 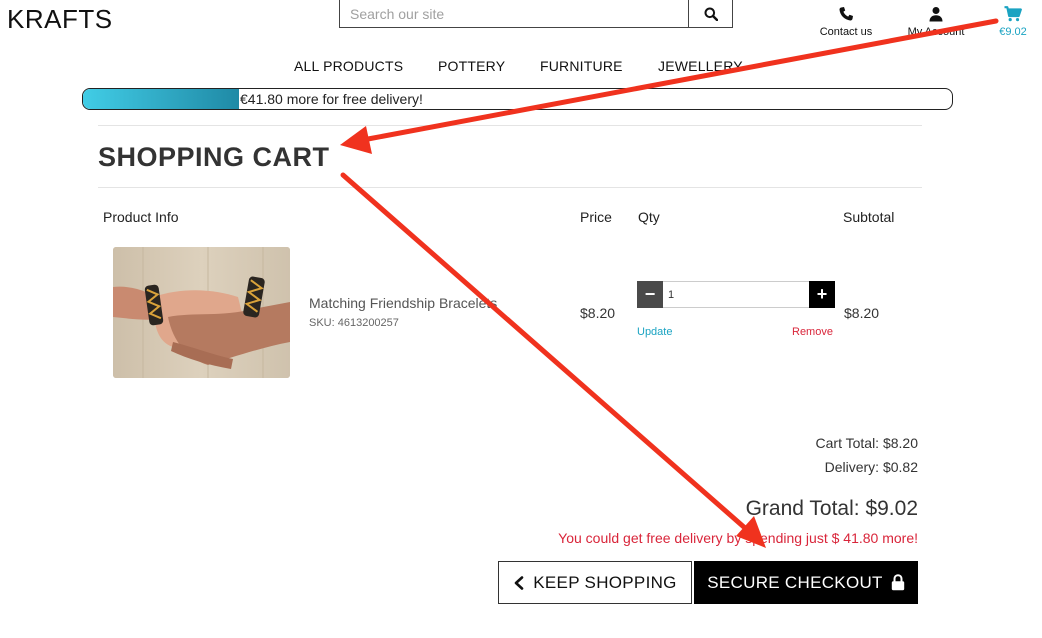 I want to click on item-subtotal: $8.20, so click(x=862, y=313).